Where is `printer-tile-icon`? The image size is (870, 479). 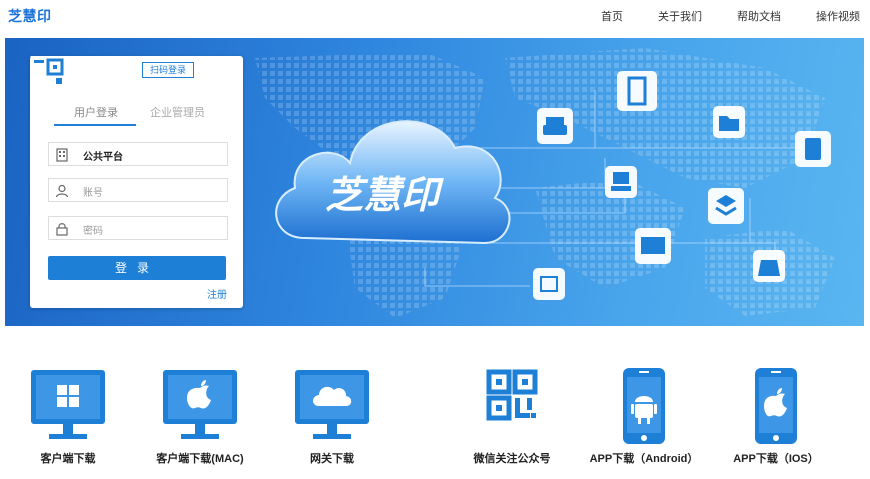 printer-tile-icon is located at coordinates (555, 126).